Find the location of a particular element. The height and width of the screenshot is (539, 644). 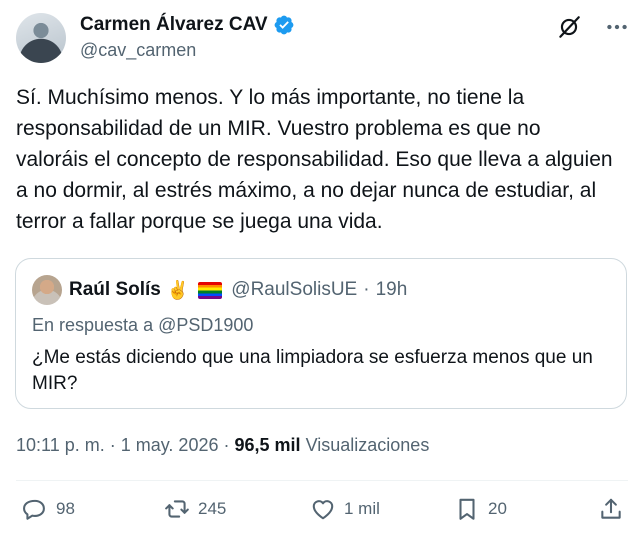

grok-icon is located at coordinates (569, 27).